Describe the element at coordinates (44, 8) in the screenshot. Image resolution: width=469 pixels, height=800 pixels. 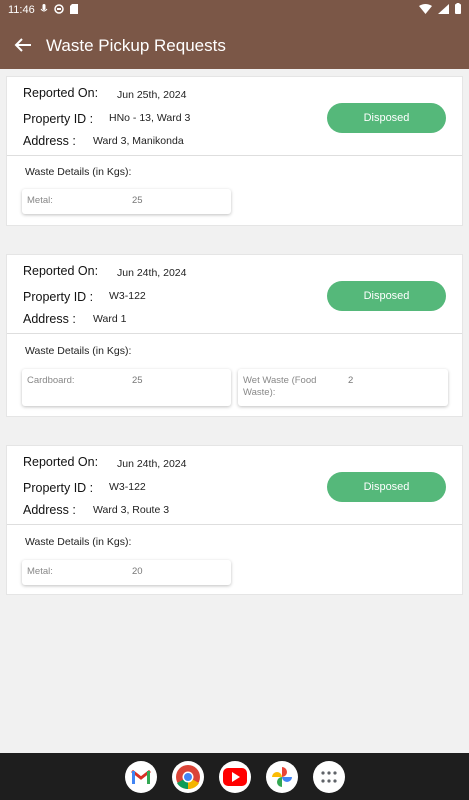
I see `mic-icon` at that location.